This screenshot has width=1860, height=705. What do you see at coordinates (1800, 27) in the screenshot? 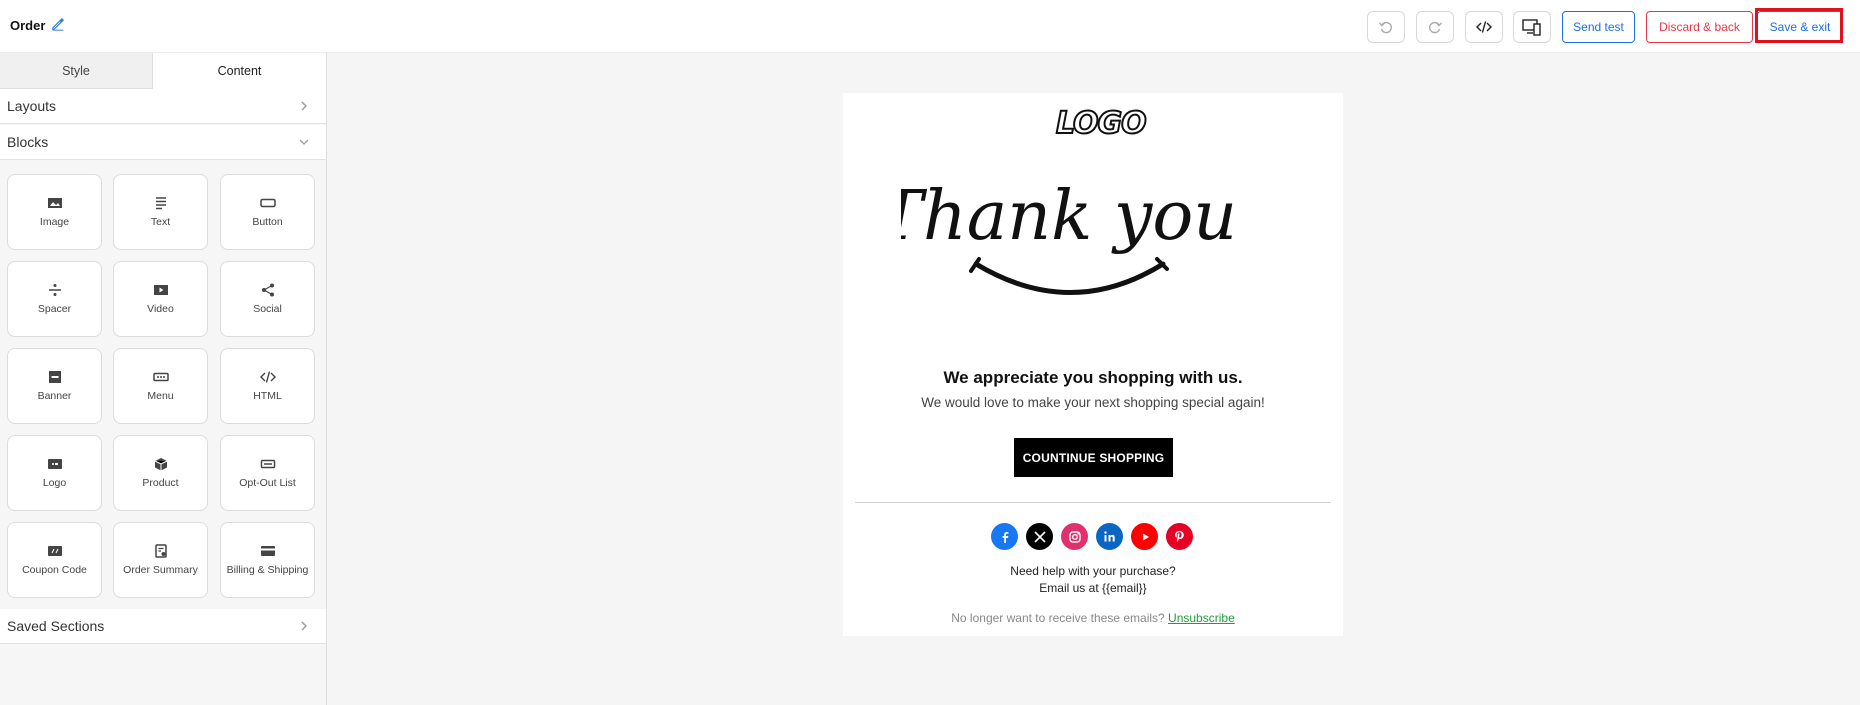
I see `save-exit-button: Save & exit` at bounding box center [1800, 27].